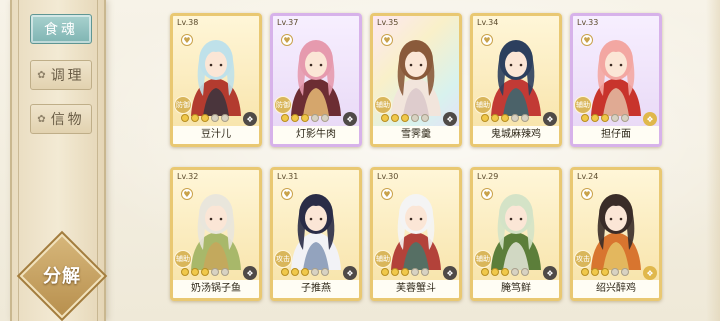  I want to click on card-name: 奶汤锅子鱼, so click(216, 289).